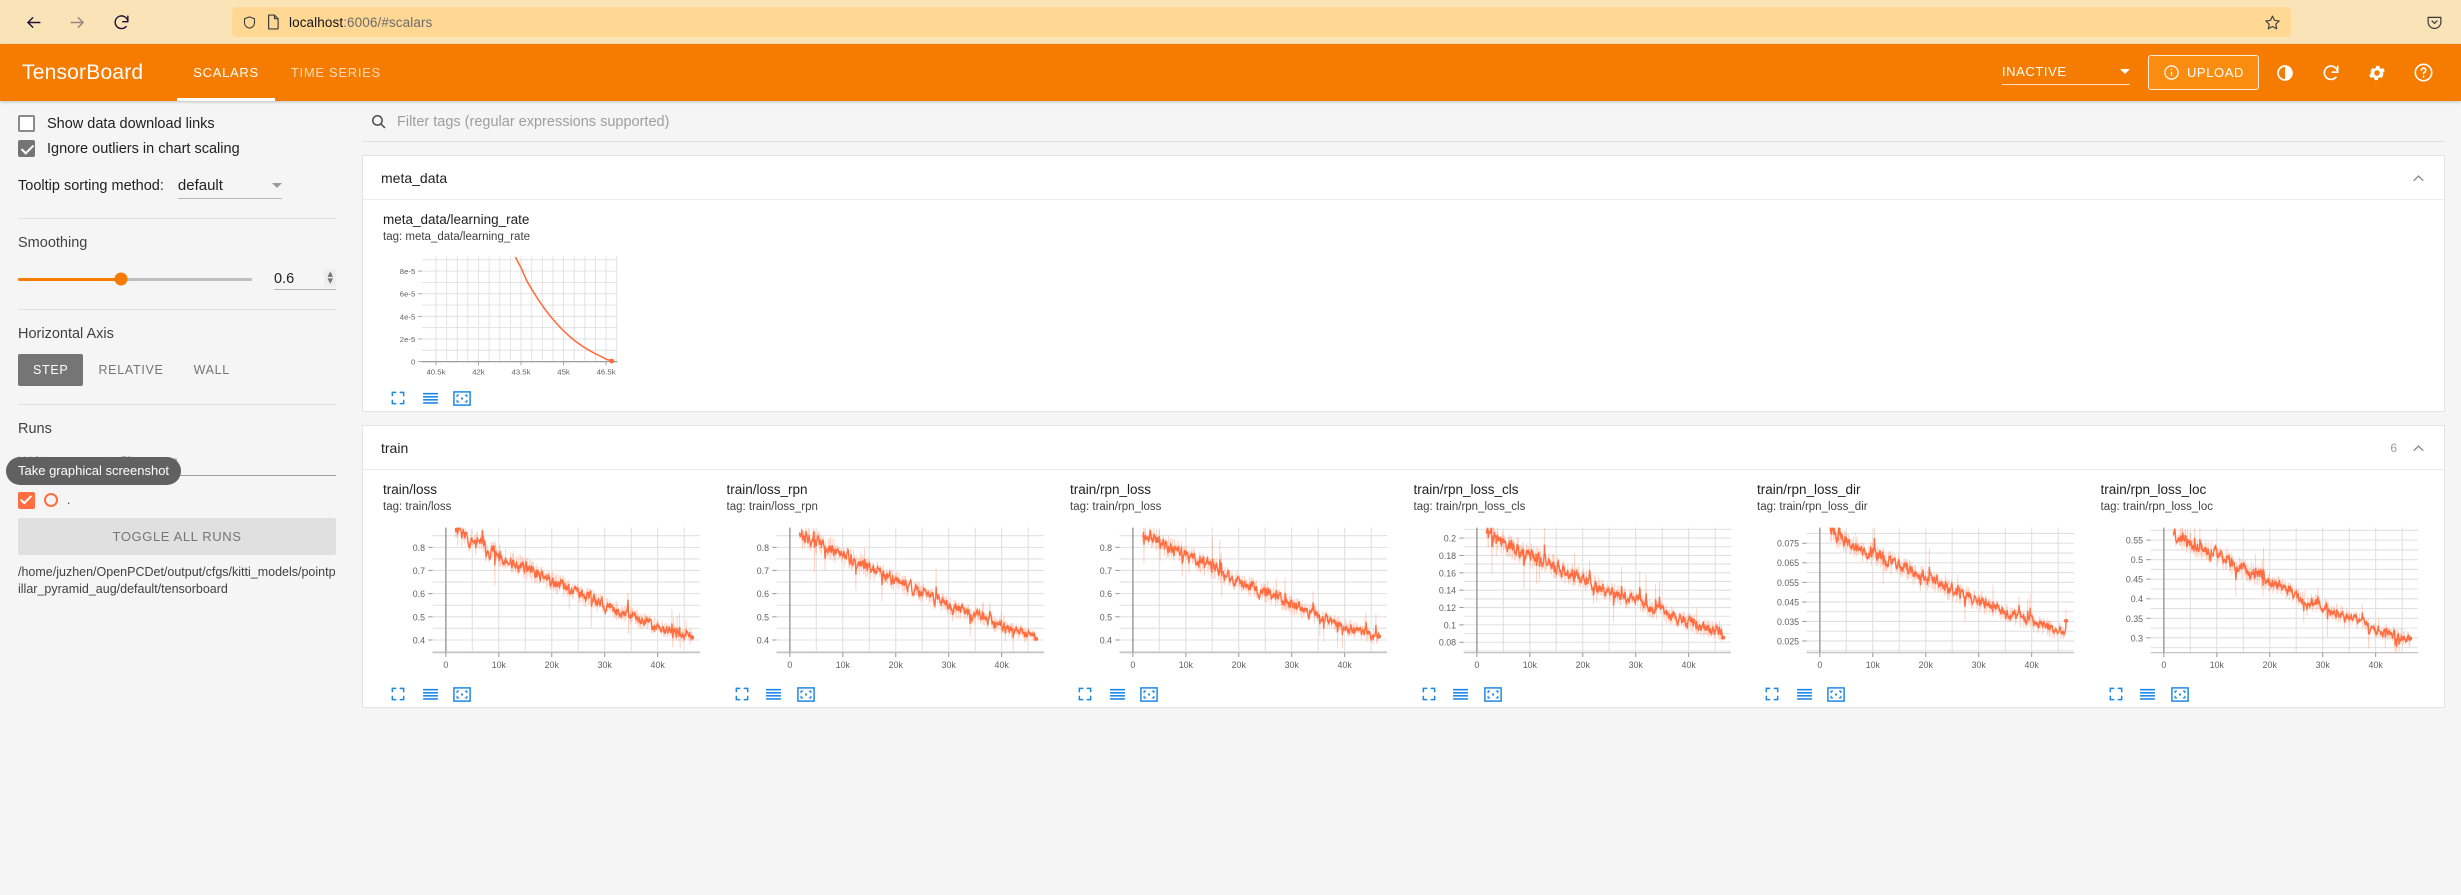  Describe the element at coordinates (135, 279) in the screenshot. I see `smoothing-slider` at that location.